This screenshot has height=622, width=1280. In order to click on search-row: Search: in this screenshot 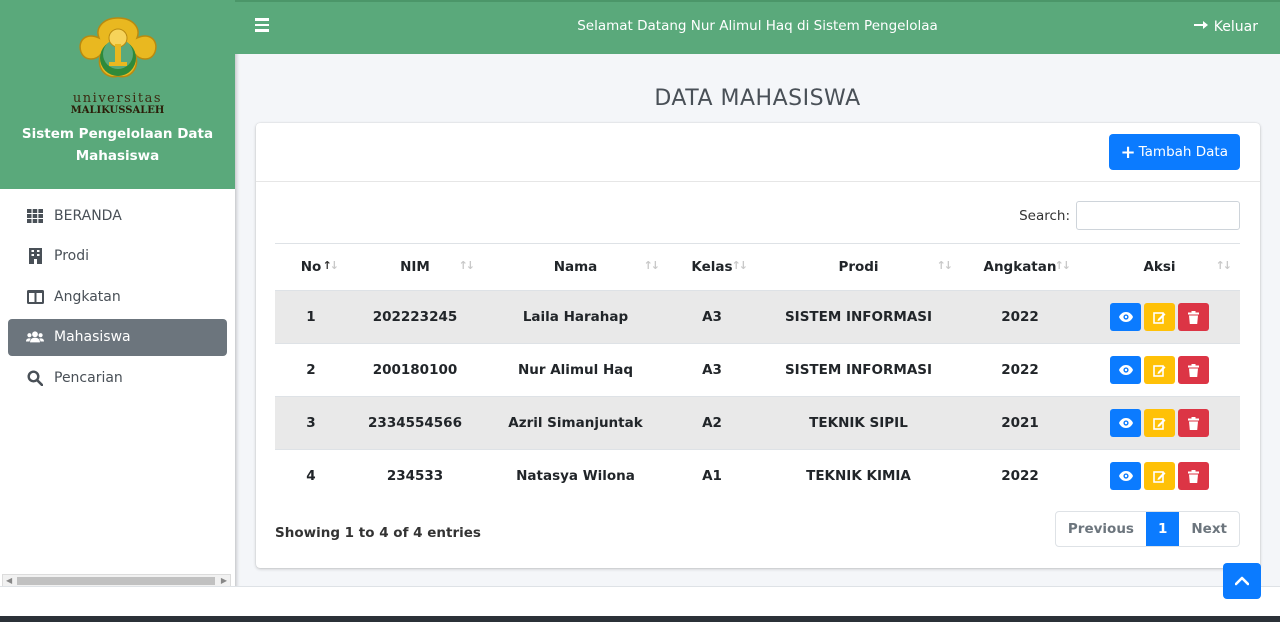, I will do `click(1129, 215)`.